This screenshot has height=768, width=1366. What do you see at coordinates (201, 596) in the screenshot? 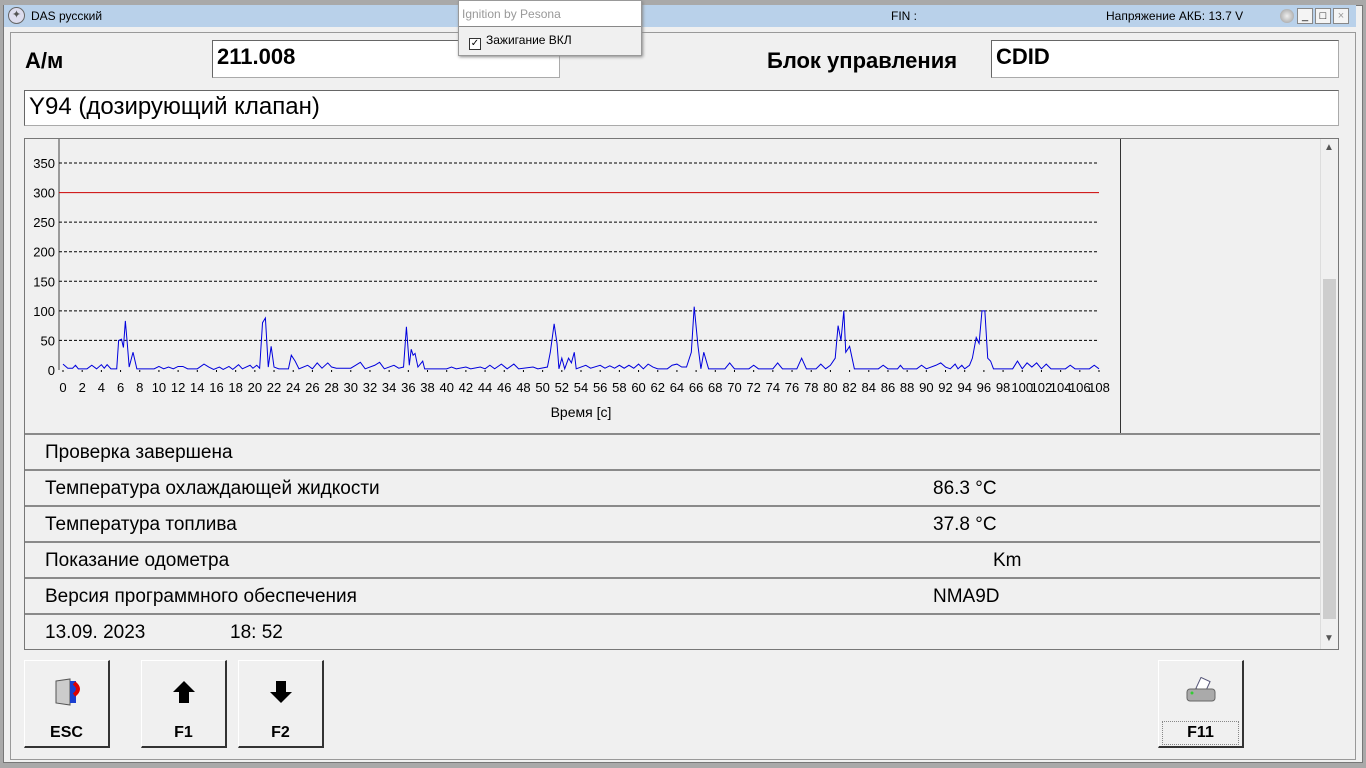
I see `info-label: Версия программного обеспечения` at bounding box center [201, 596].